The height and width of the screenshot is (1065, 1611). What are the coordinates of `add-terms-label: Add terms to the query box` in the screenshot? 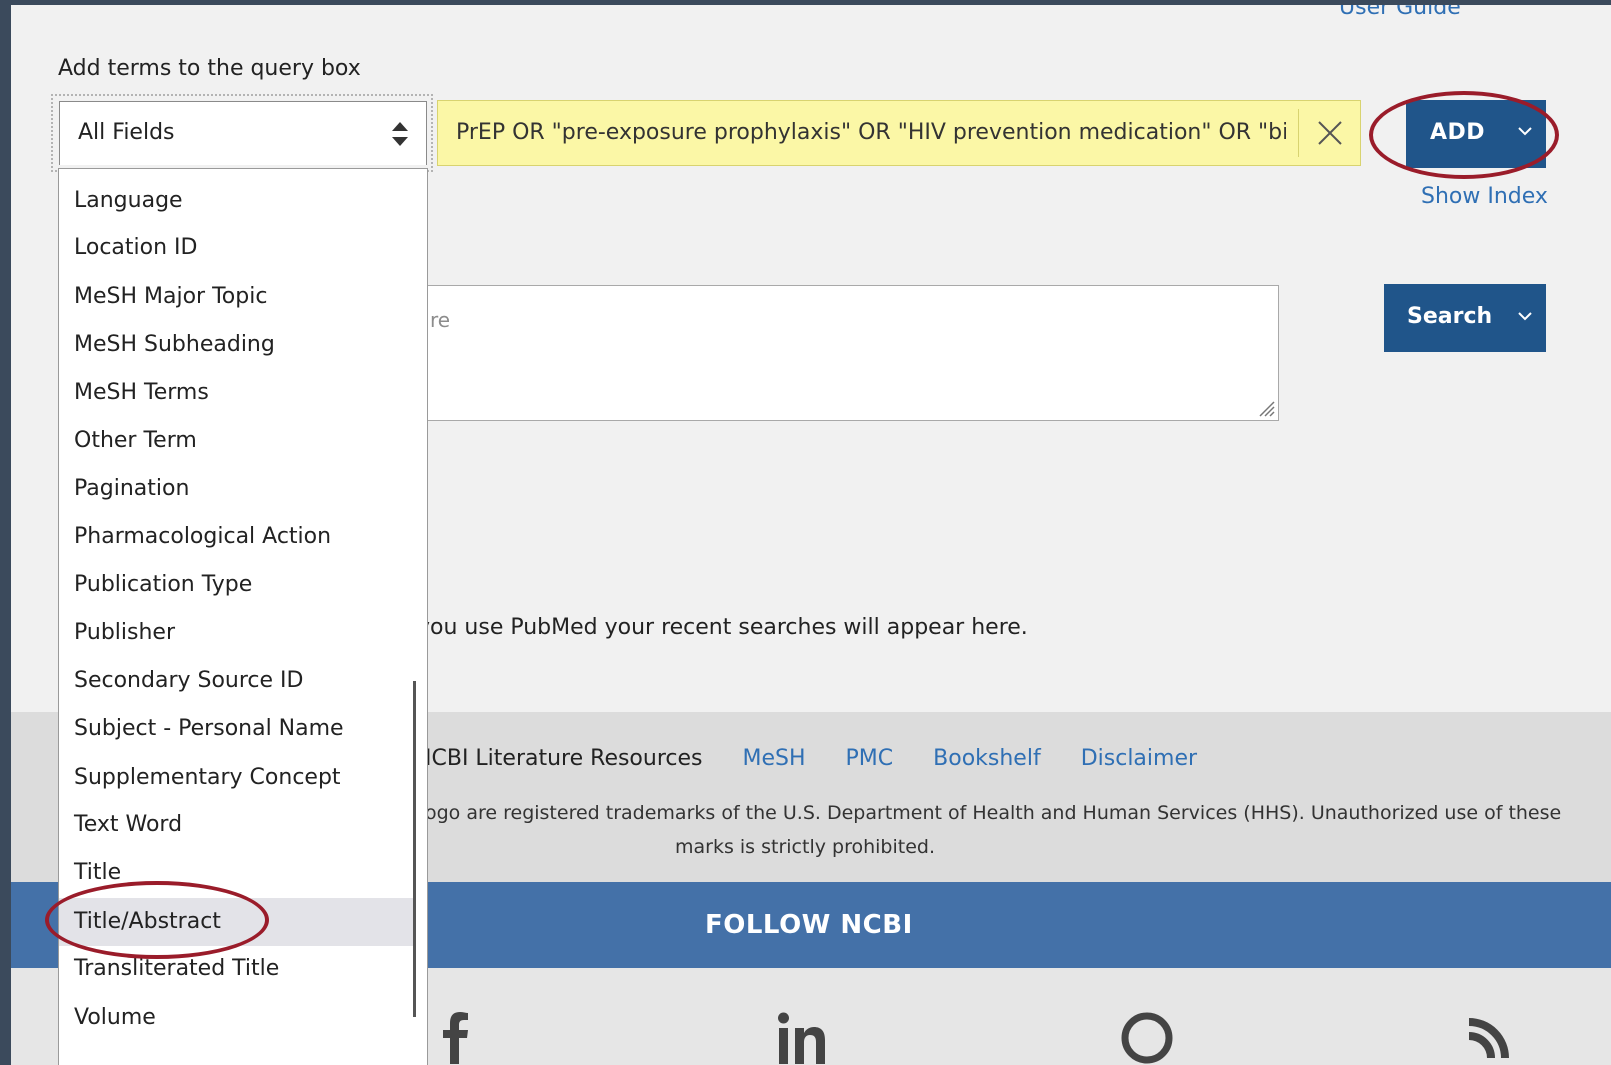 It's located at (209, 68).